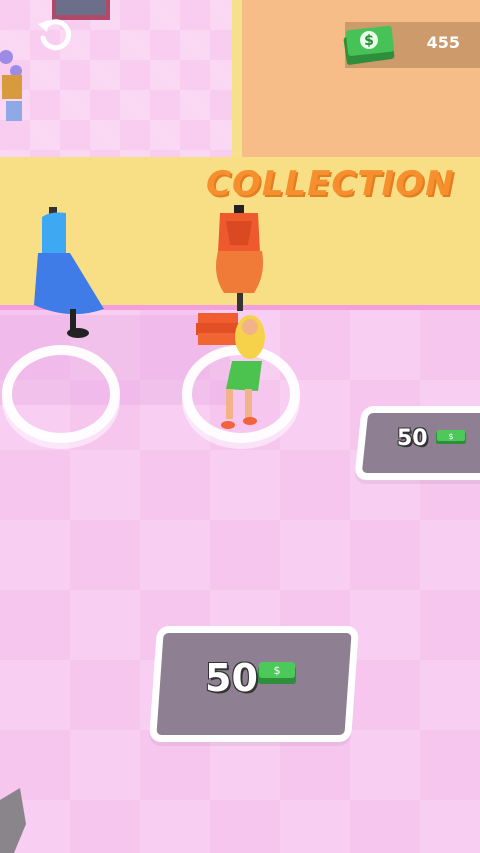 This screenshot has height=853, width=480. Describe the element at coordinates (13, 820) in the screenshot. I see `corner-pillar` at that location.